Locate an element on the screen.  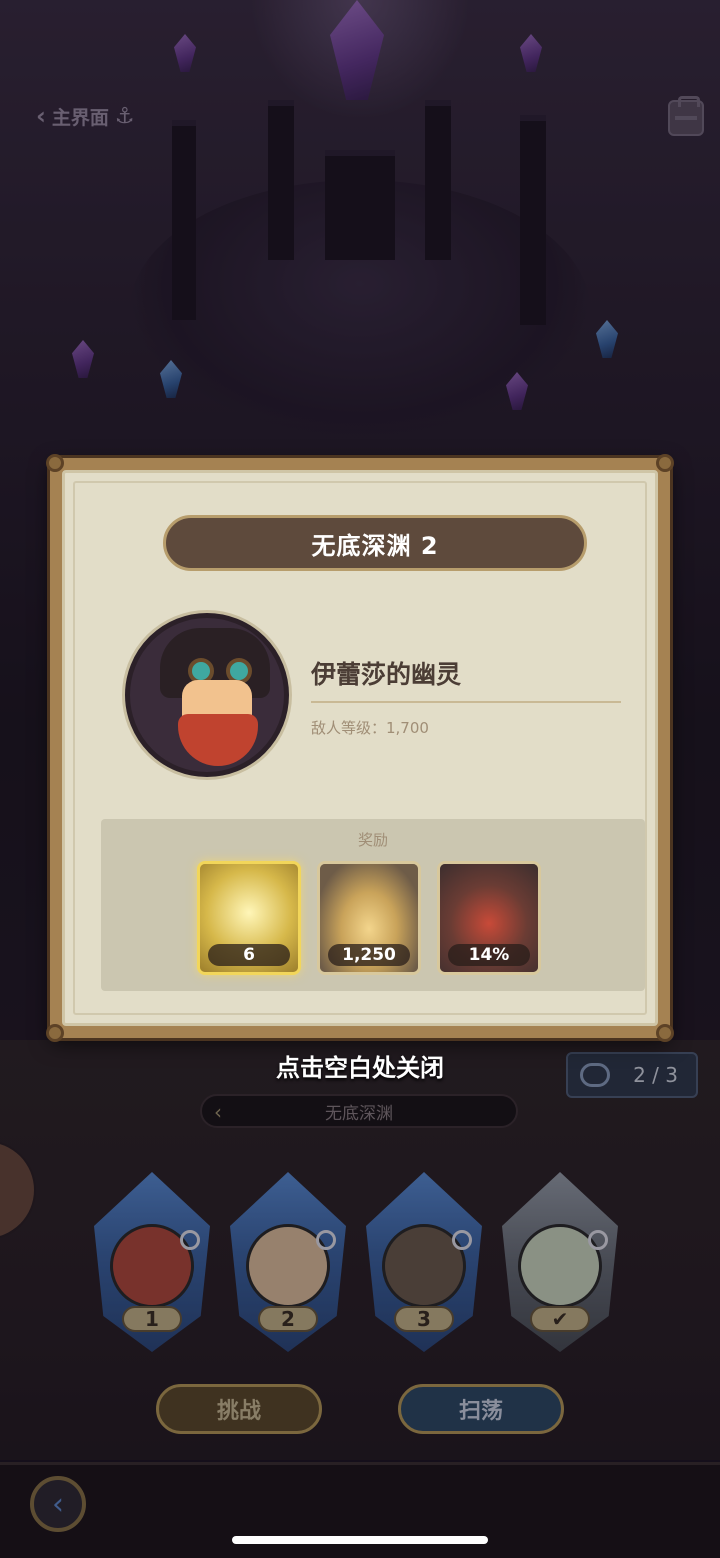
anchor-icon: ⚓ is located at coordinates (124, 116).